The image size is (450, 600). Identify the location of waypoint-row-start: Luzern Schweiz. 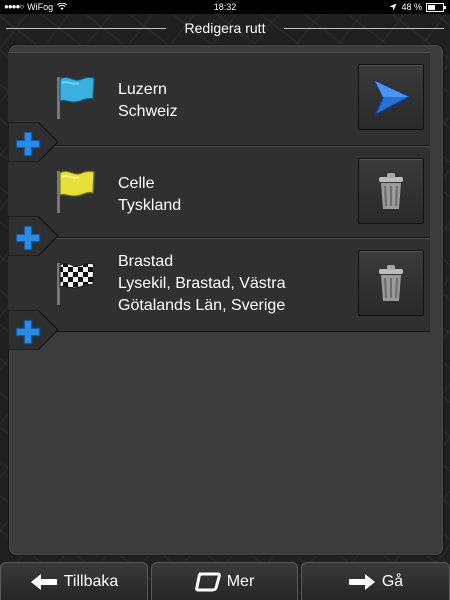
(219, 99).